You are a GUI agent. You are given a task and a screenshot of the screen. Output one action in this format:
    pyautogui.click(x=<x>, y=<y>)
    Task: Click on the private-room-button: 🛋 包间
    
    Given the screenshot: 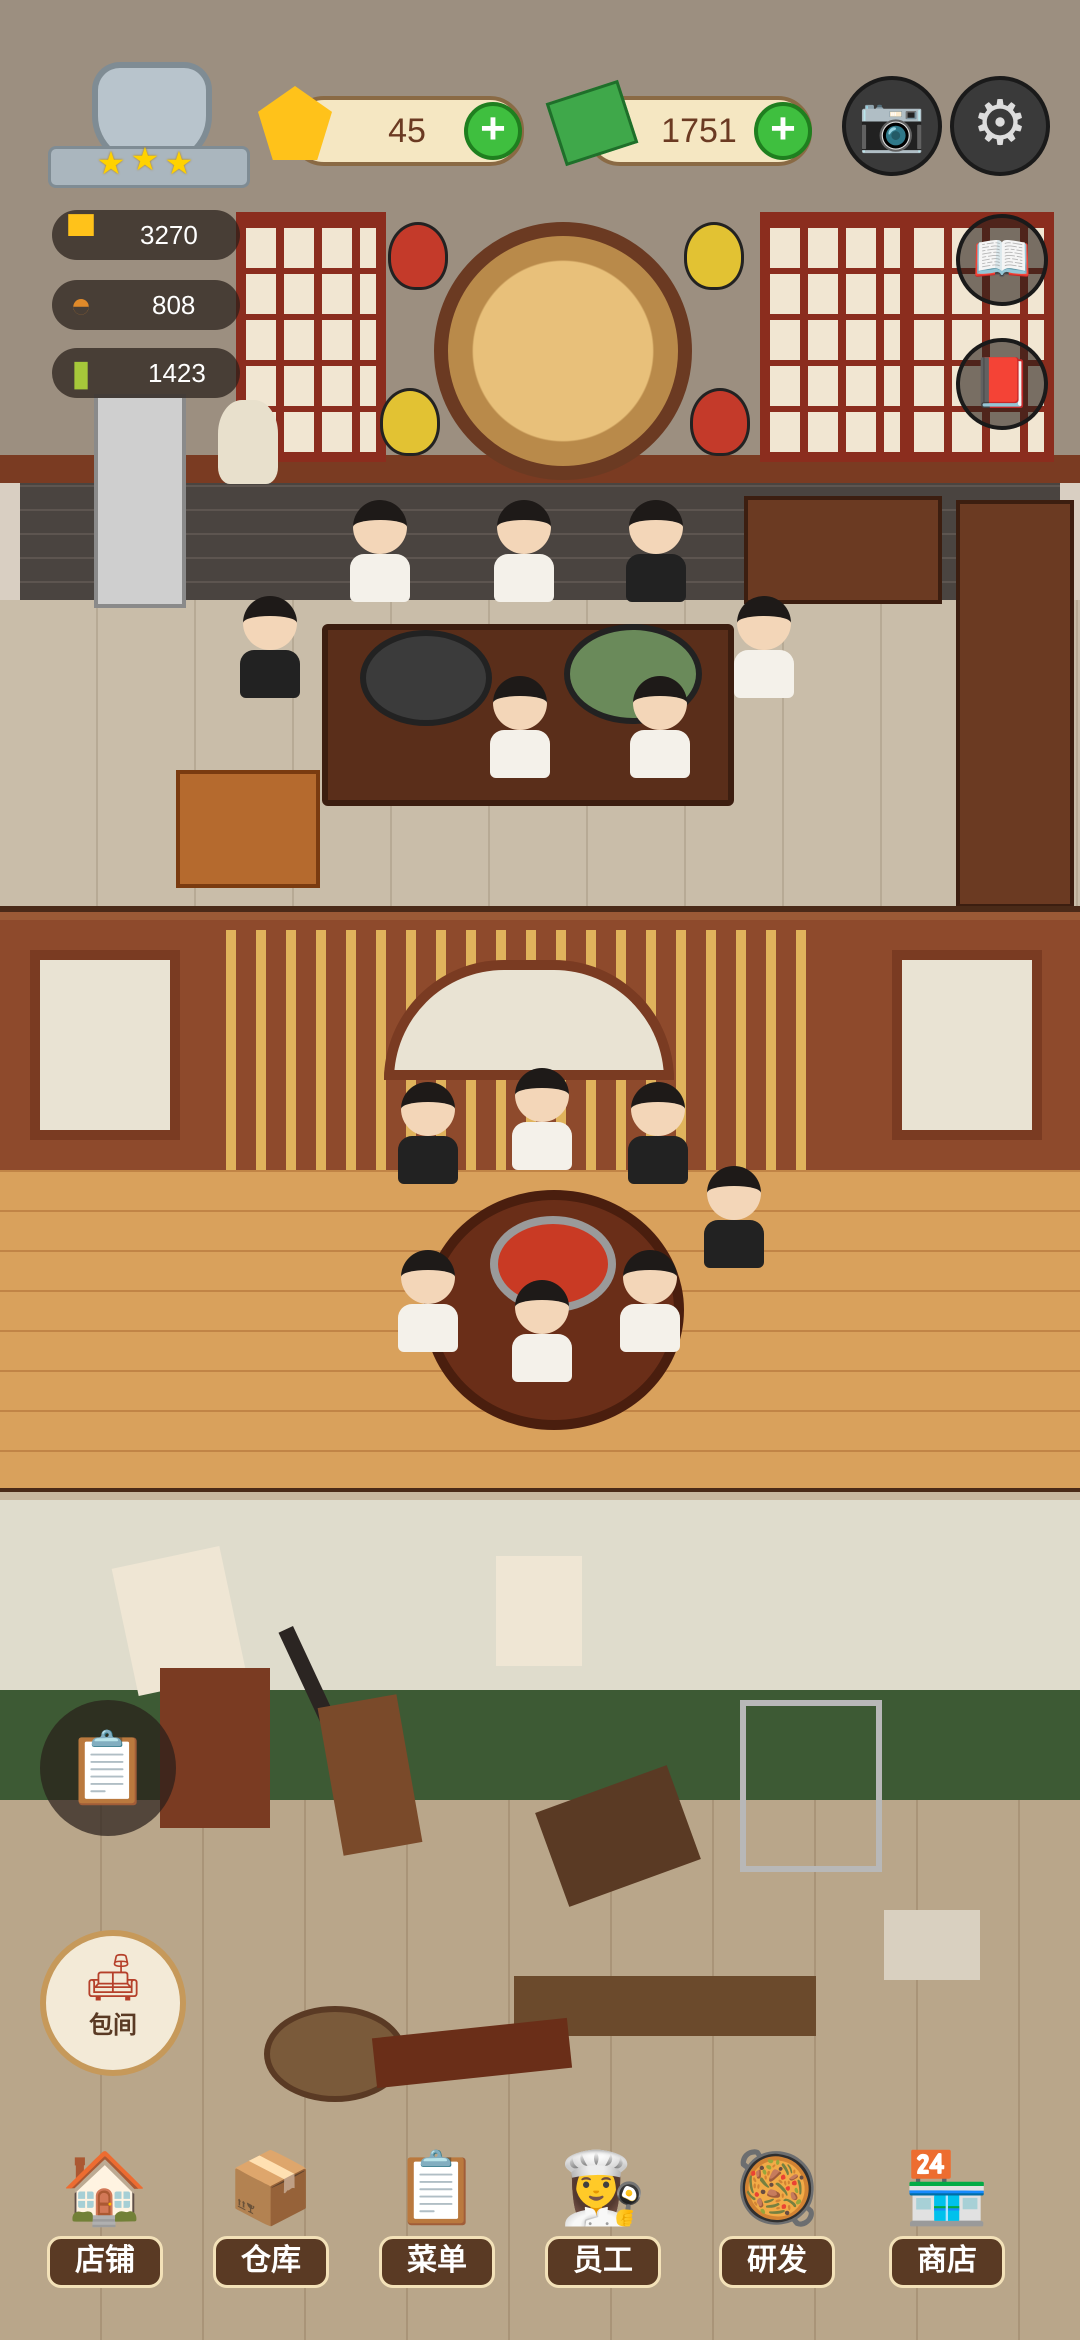 What is the action you would take?
    pyautogui.click(x=113, y=2003)
    